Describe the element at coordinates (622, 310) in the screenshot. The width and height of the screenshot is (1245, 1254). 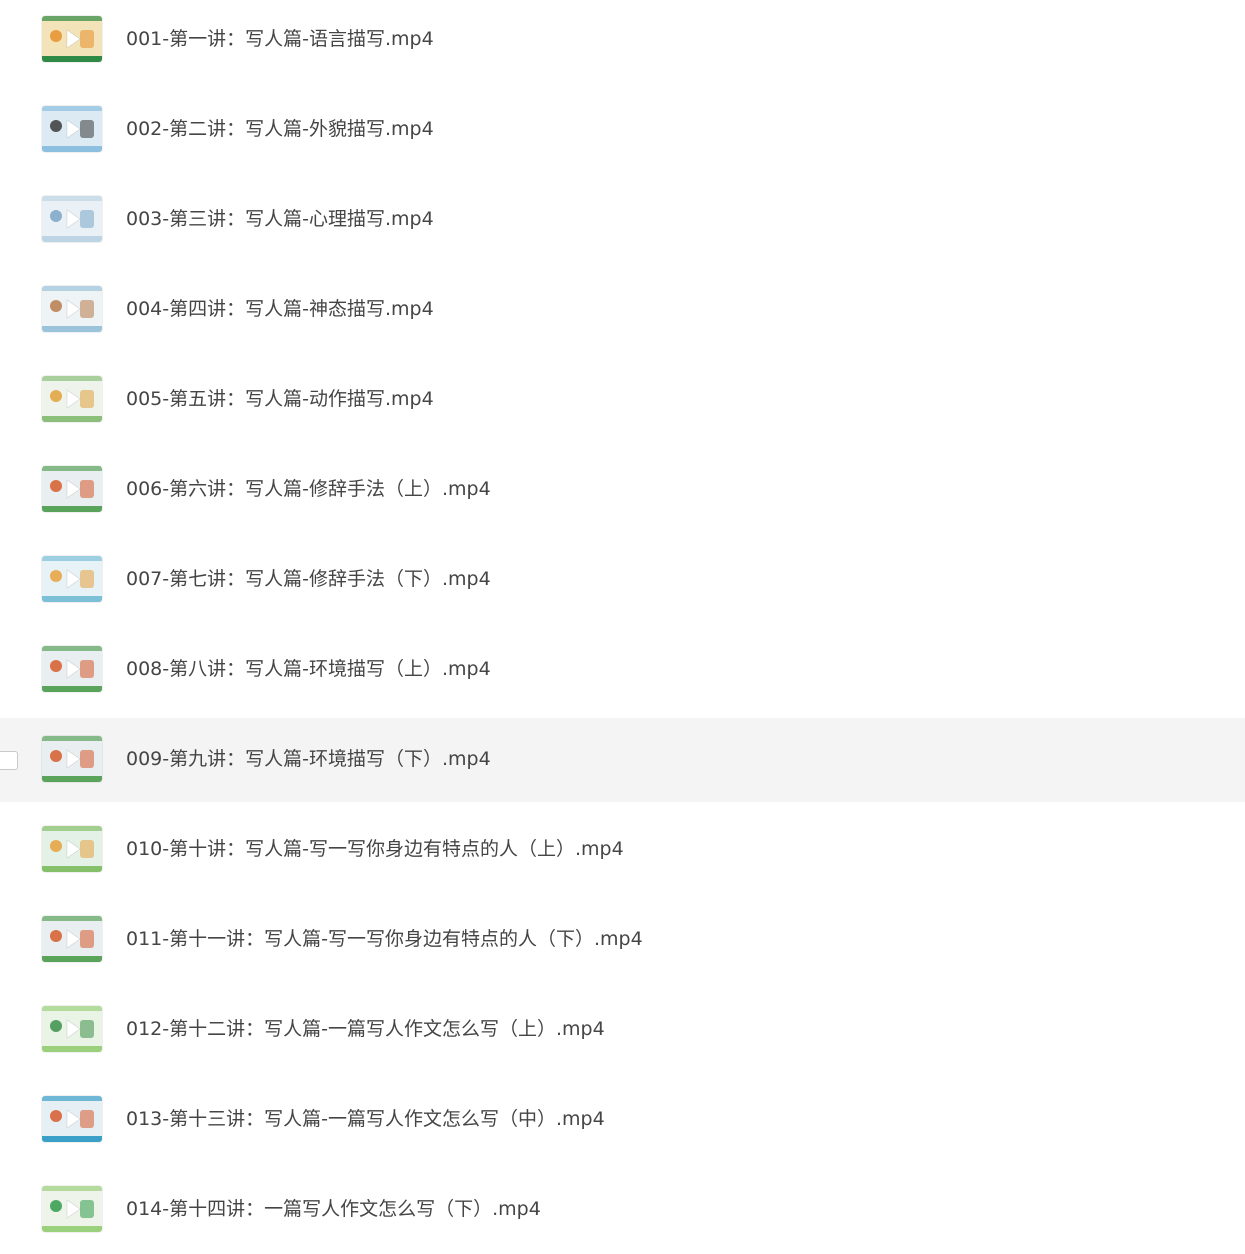
I see `file-row: 004-第四讲：写人篇-神态描写.mp4` at that location.